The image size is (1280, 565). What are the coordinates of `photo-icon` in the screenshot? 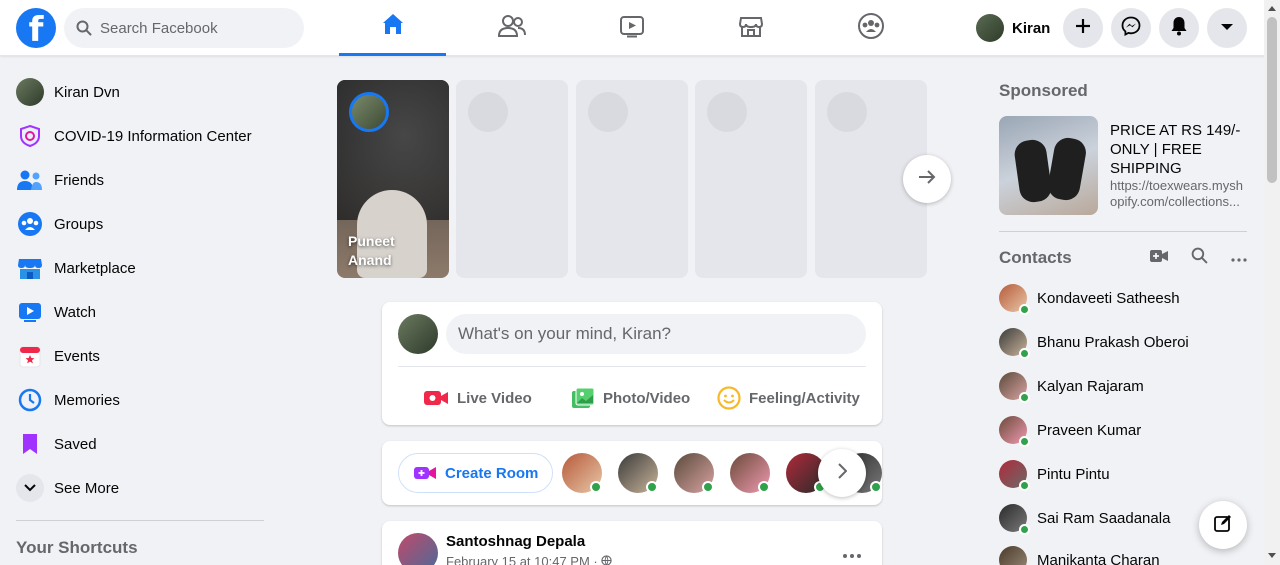 It's located at (583, 398).